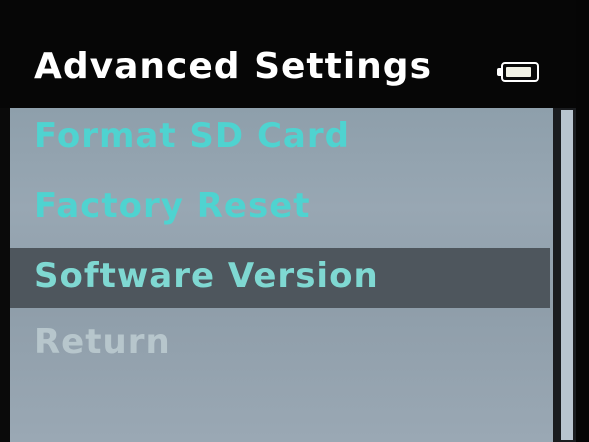 The width and height of the screenshot is (589, 442). What do you see at coordinates (567, 275) in the screenshot?
I see `scroll-thumb` at bounding box center [567, 275].